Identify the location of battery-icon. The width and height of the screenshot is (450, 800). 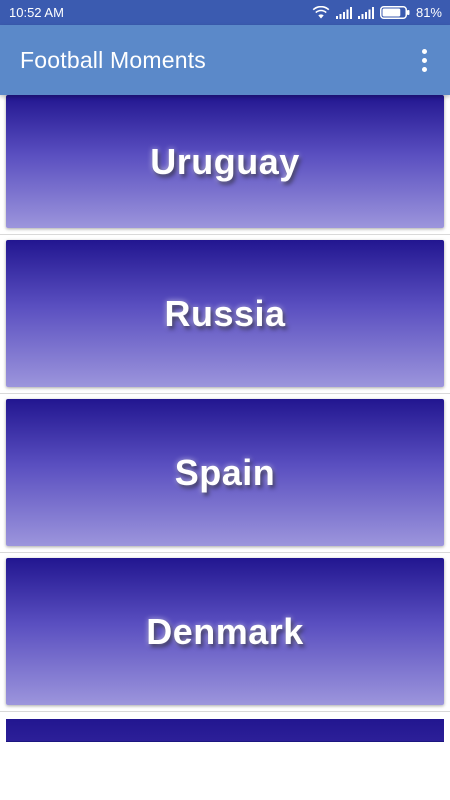
(394, 12).